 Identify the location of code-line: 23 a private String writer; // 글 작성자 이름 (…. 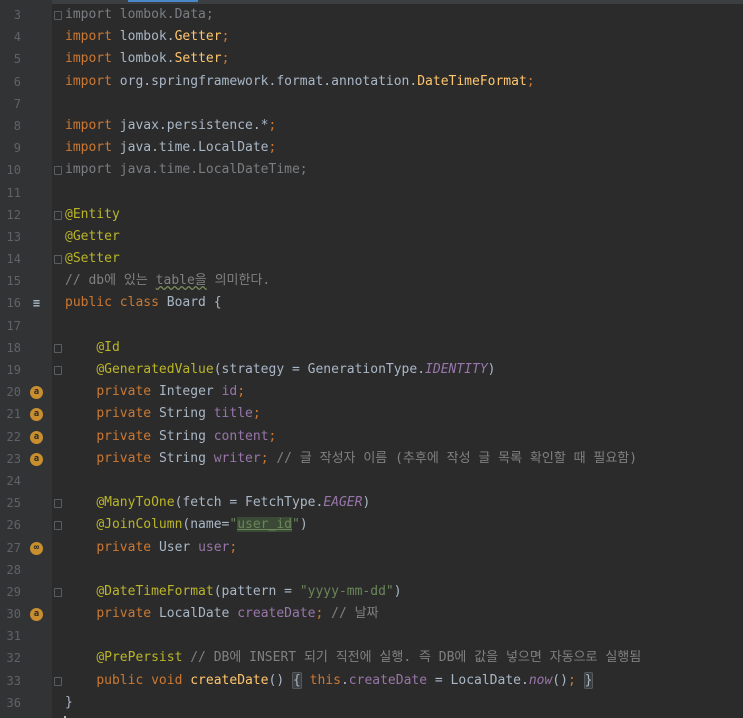
(371, 459).